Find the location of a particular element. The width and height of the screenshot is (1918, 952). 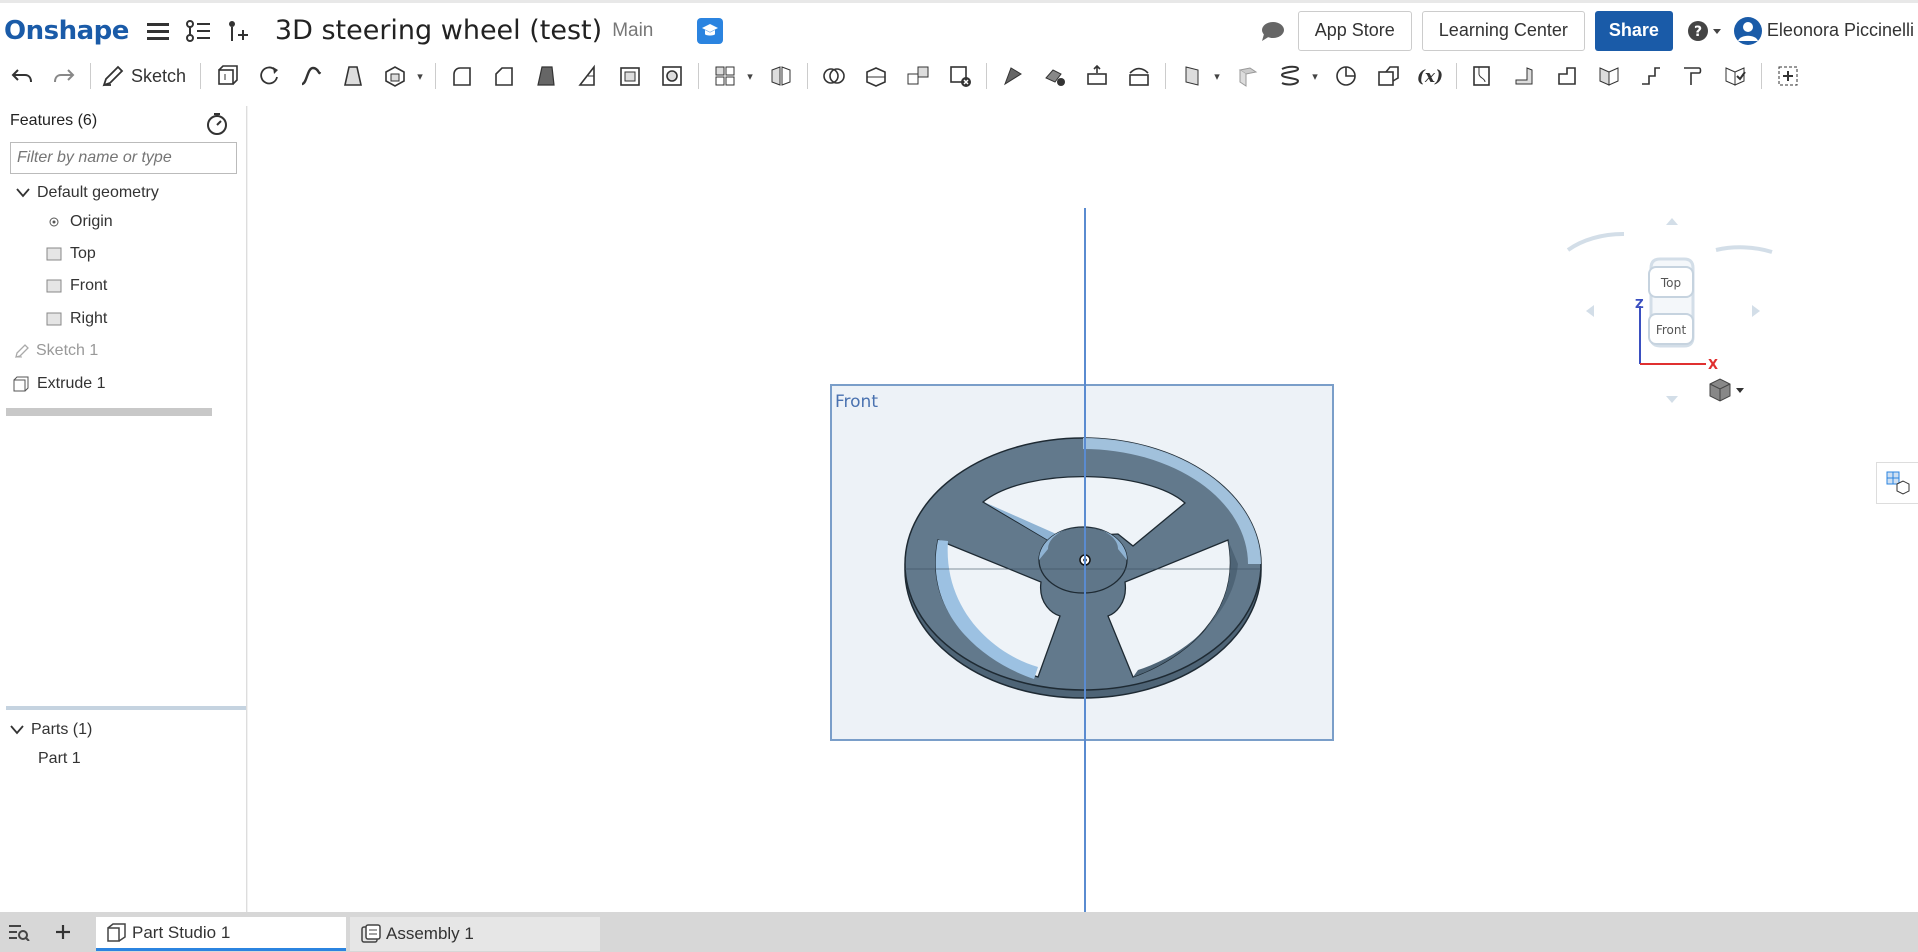

move-face-icon is located at coordinates (1097, 76).